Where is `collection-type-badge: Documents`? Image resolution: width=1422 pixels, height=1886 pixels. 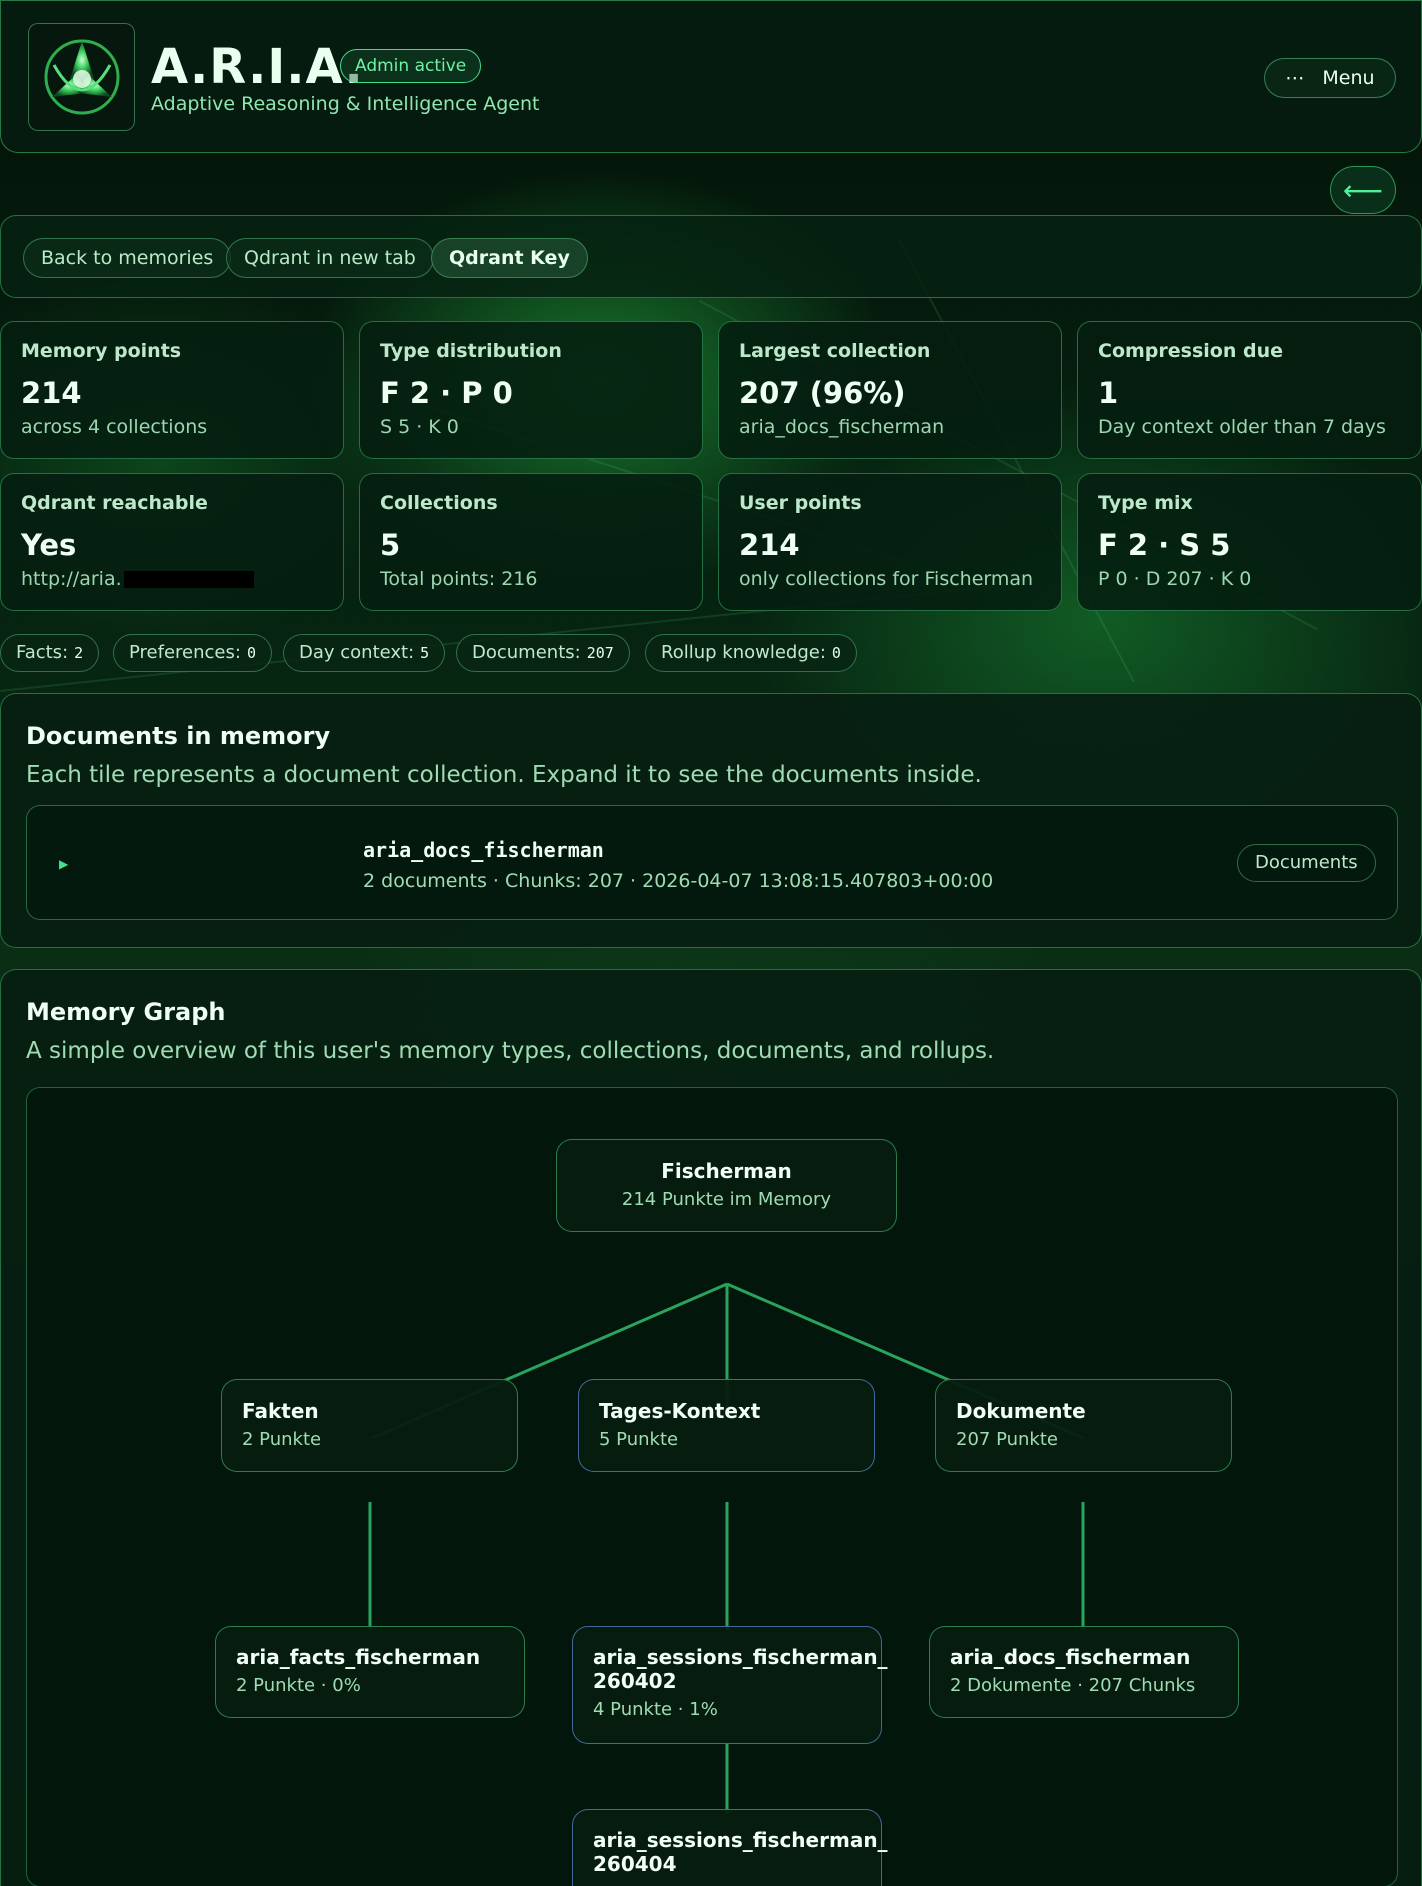
collection-type-badge: Documents is located at coordinates (1306, 863).